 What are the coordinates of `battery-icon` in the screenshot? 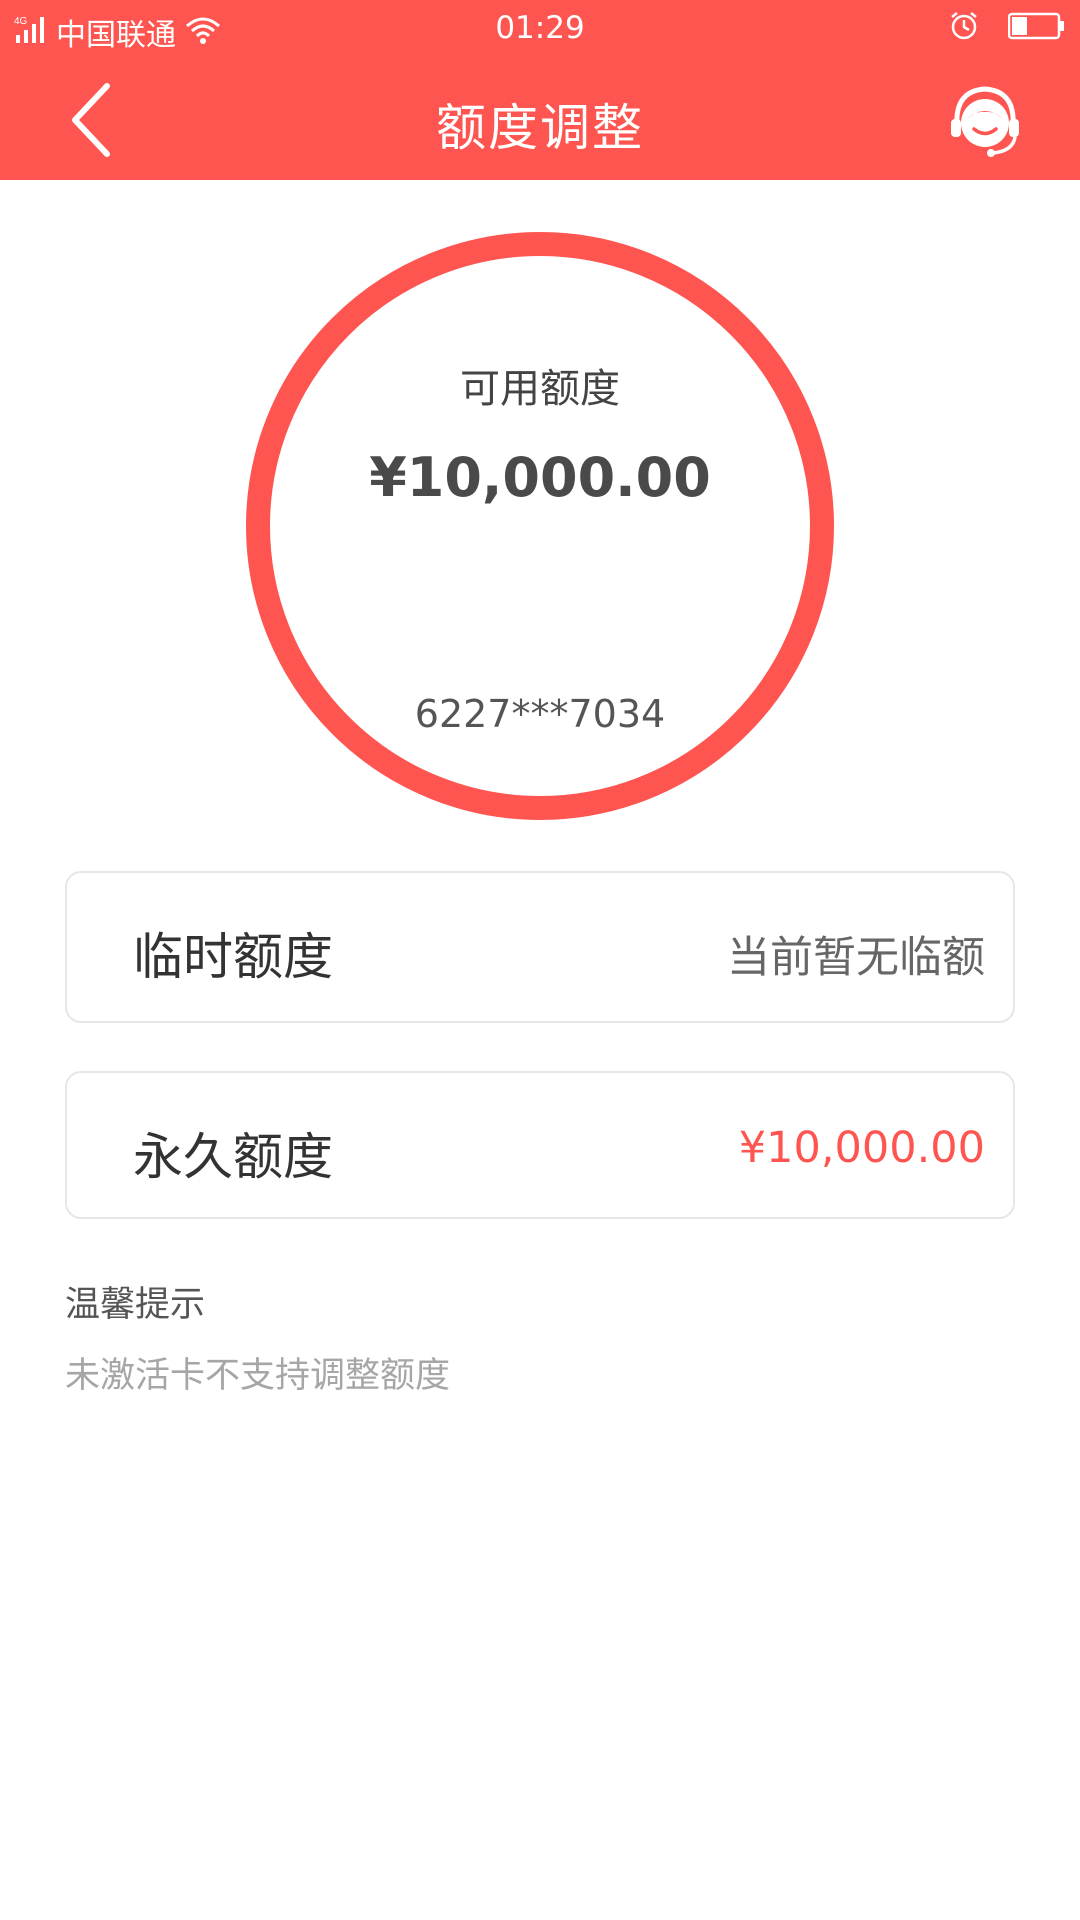 It's located at (1036, 28).